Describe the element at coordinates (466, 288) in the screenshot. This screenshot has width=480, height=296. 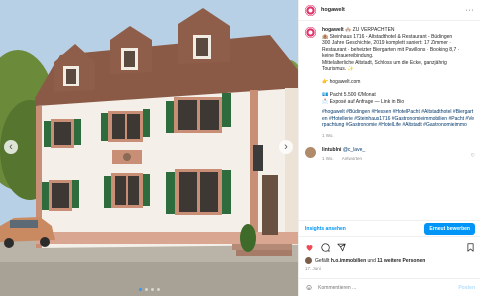
I see `post-comment-button: Posten` at that location.